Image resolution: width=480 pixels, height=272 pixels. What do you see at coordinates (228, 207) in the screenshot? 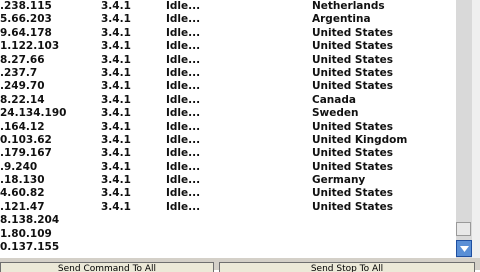
I see `list-row: .121.47 3.4.1 Idle... United States` at bounding box center [228, 207].